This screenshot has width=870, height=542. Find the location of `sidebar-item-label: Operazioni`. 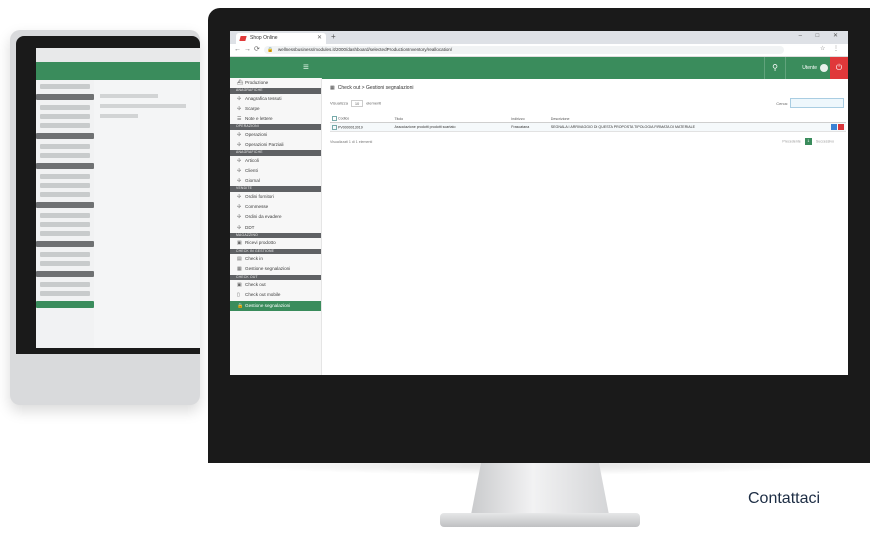

sidebar-item-label: Operazioni is located at coordinates (256, 134).